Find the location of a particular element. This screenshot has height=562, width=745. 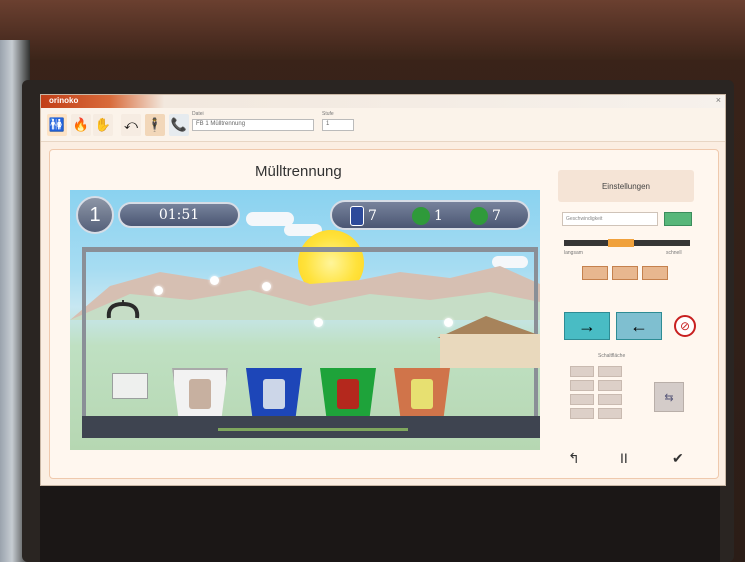

bin-metal is located at coordinates (274, 394).